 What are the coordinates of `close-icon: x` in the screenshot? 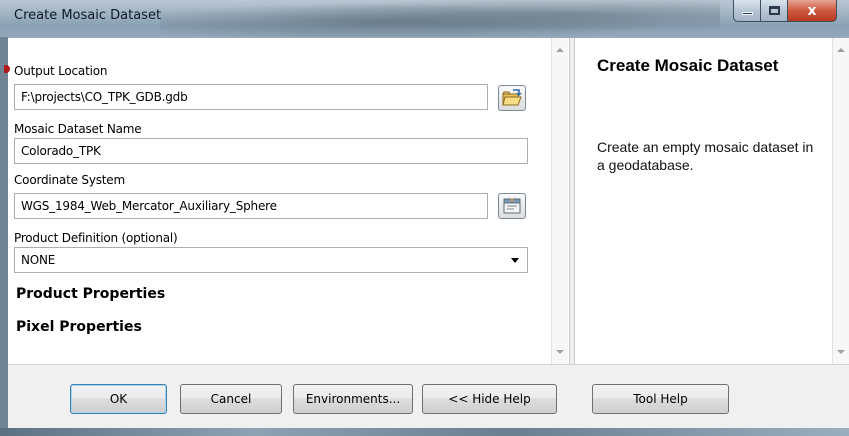 It's located at (812, 10).